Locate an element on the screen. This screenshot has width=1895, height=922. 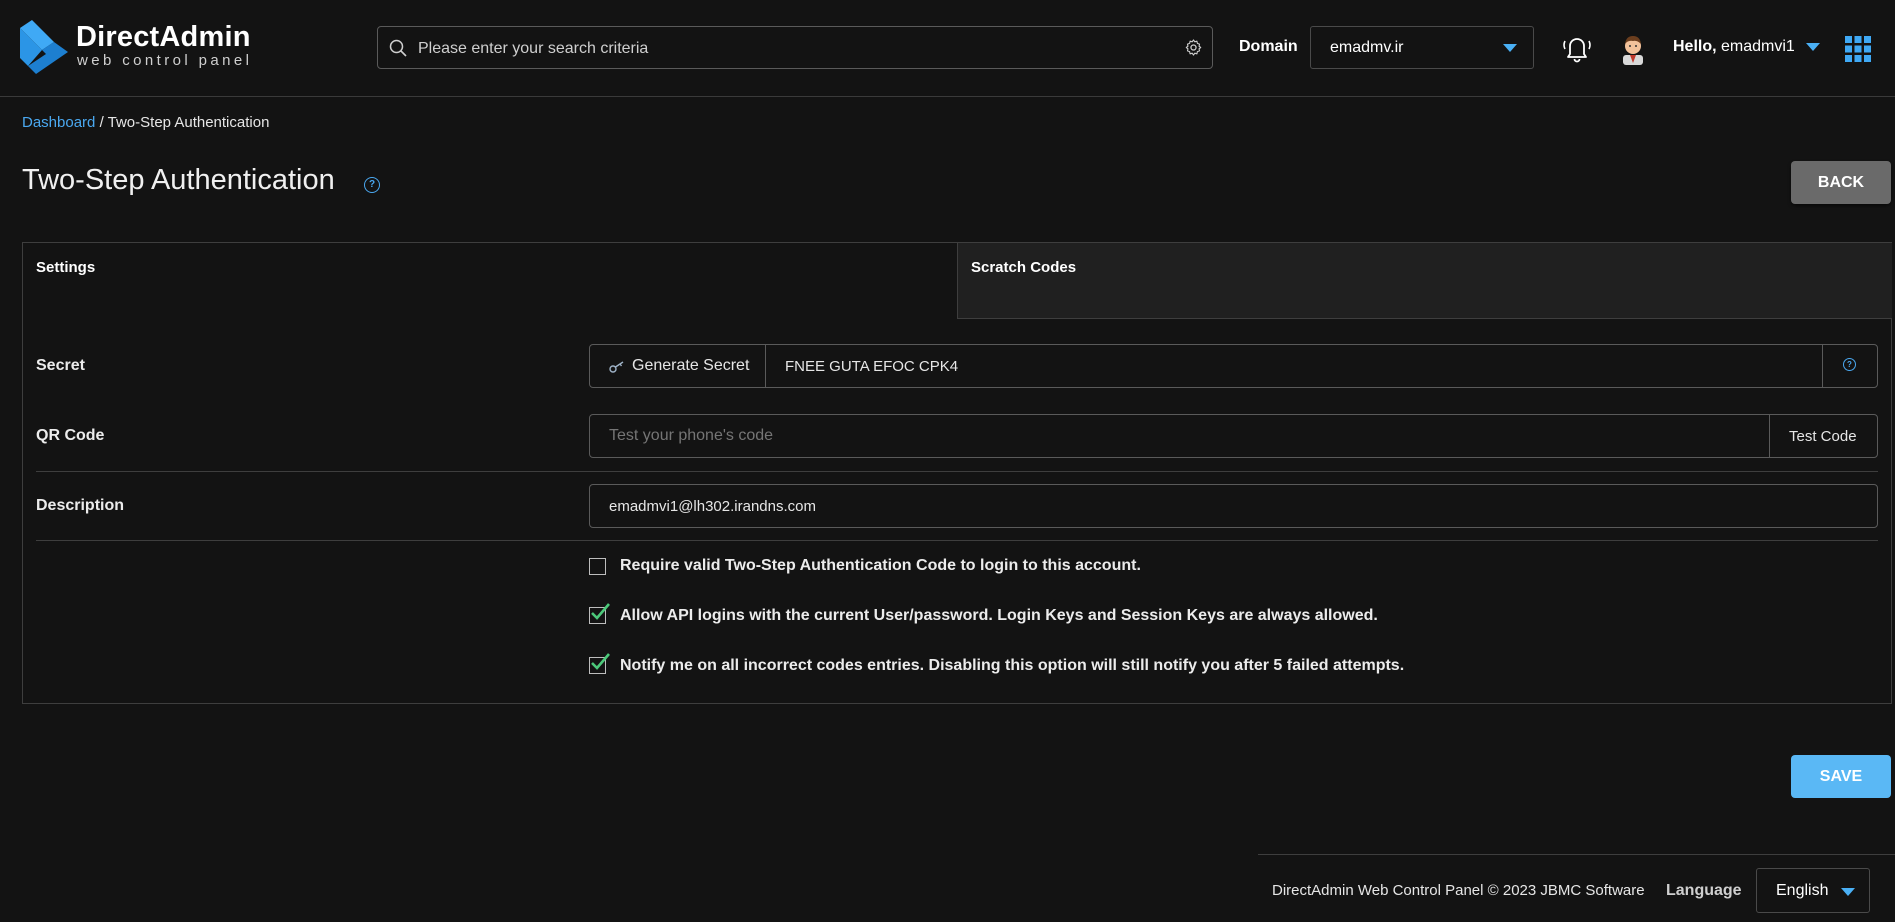
require-2fa-checkbox is located at coordinates (597, 566).